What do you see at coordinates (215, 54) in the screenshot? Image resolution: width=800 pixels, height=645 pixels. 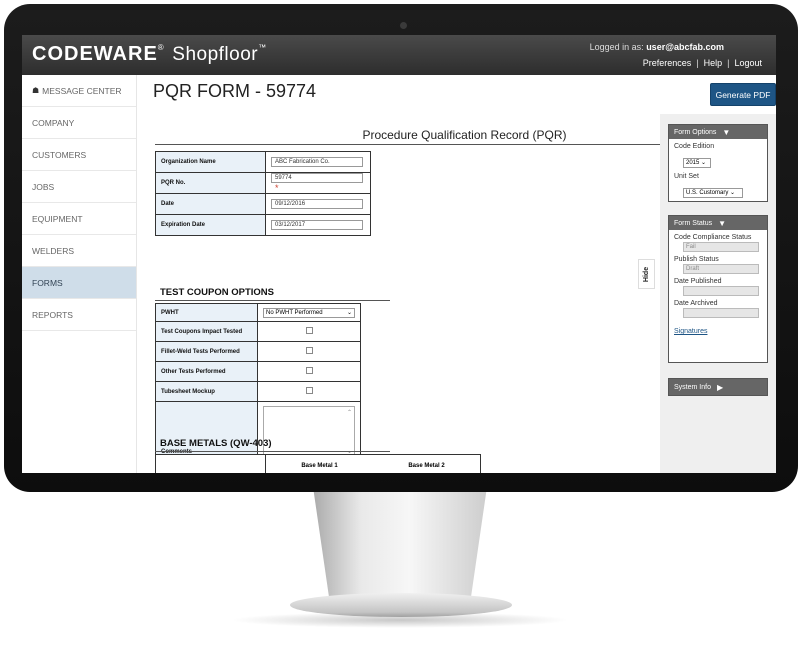 I see `product-name: Shopfloor` at bounding box center [215, 54].